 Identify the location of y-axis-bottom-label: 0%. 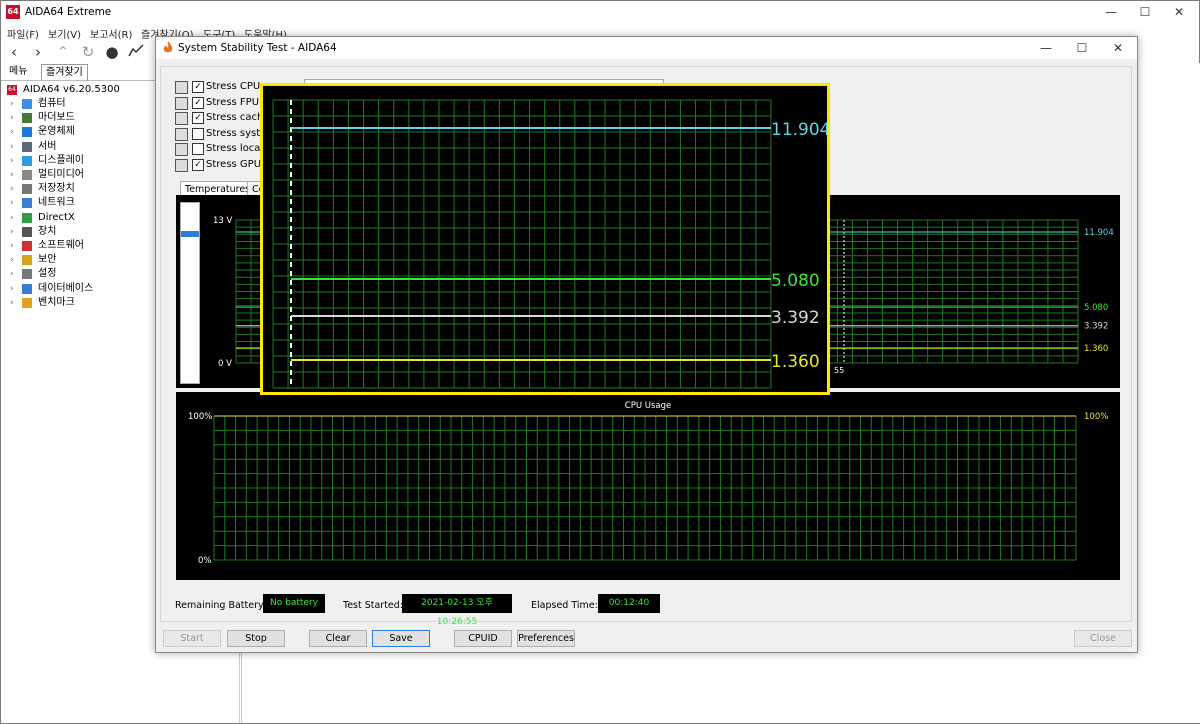
(205, 561).